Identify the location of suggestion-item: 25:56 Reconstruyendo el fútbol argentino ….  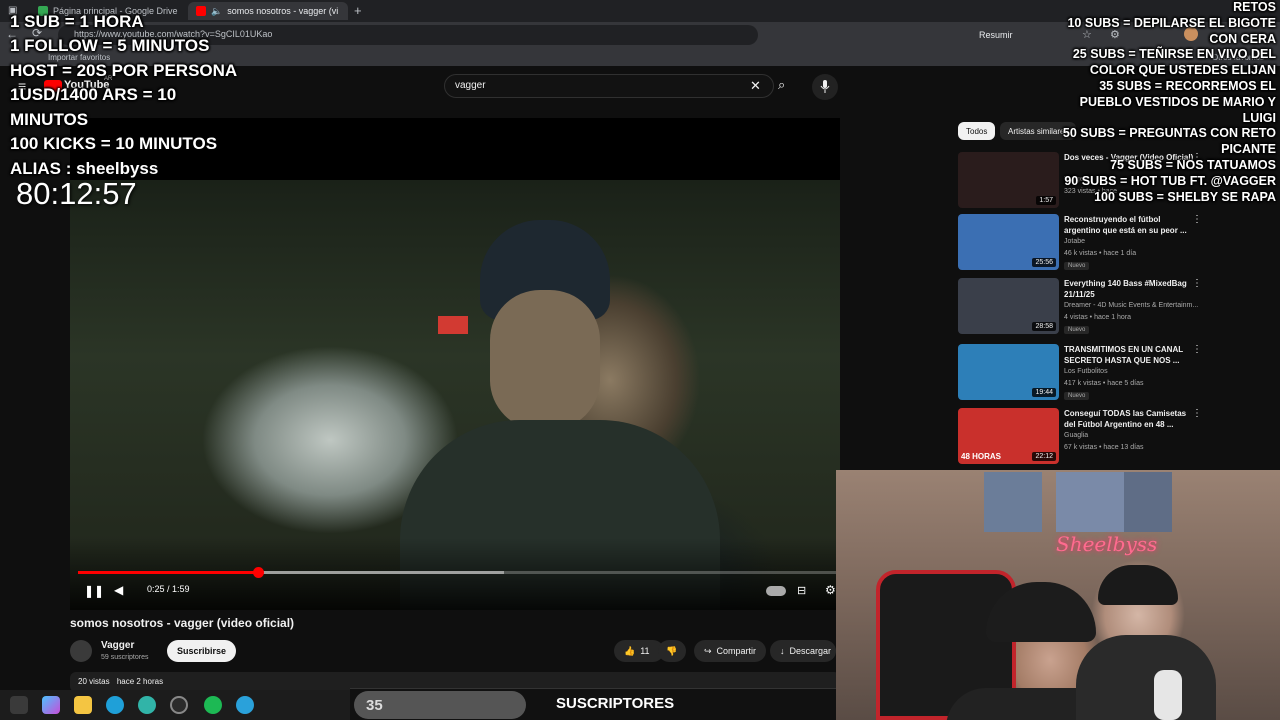
(1108, 243).